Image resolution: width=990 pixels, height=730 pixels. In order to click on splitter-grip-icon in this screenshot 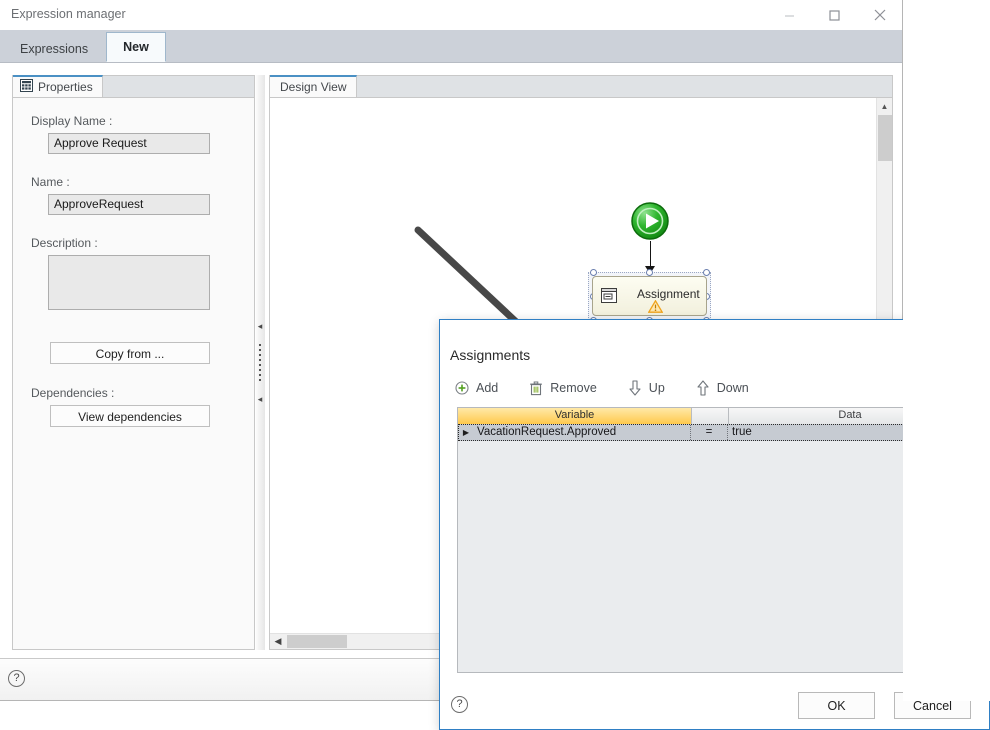, I will do `click(260, 362)`.